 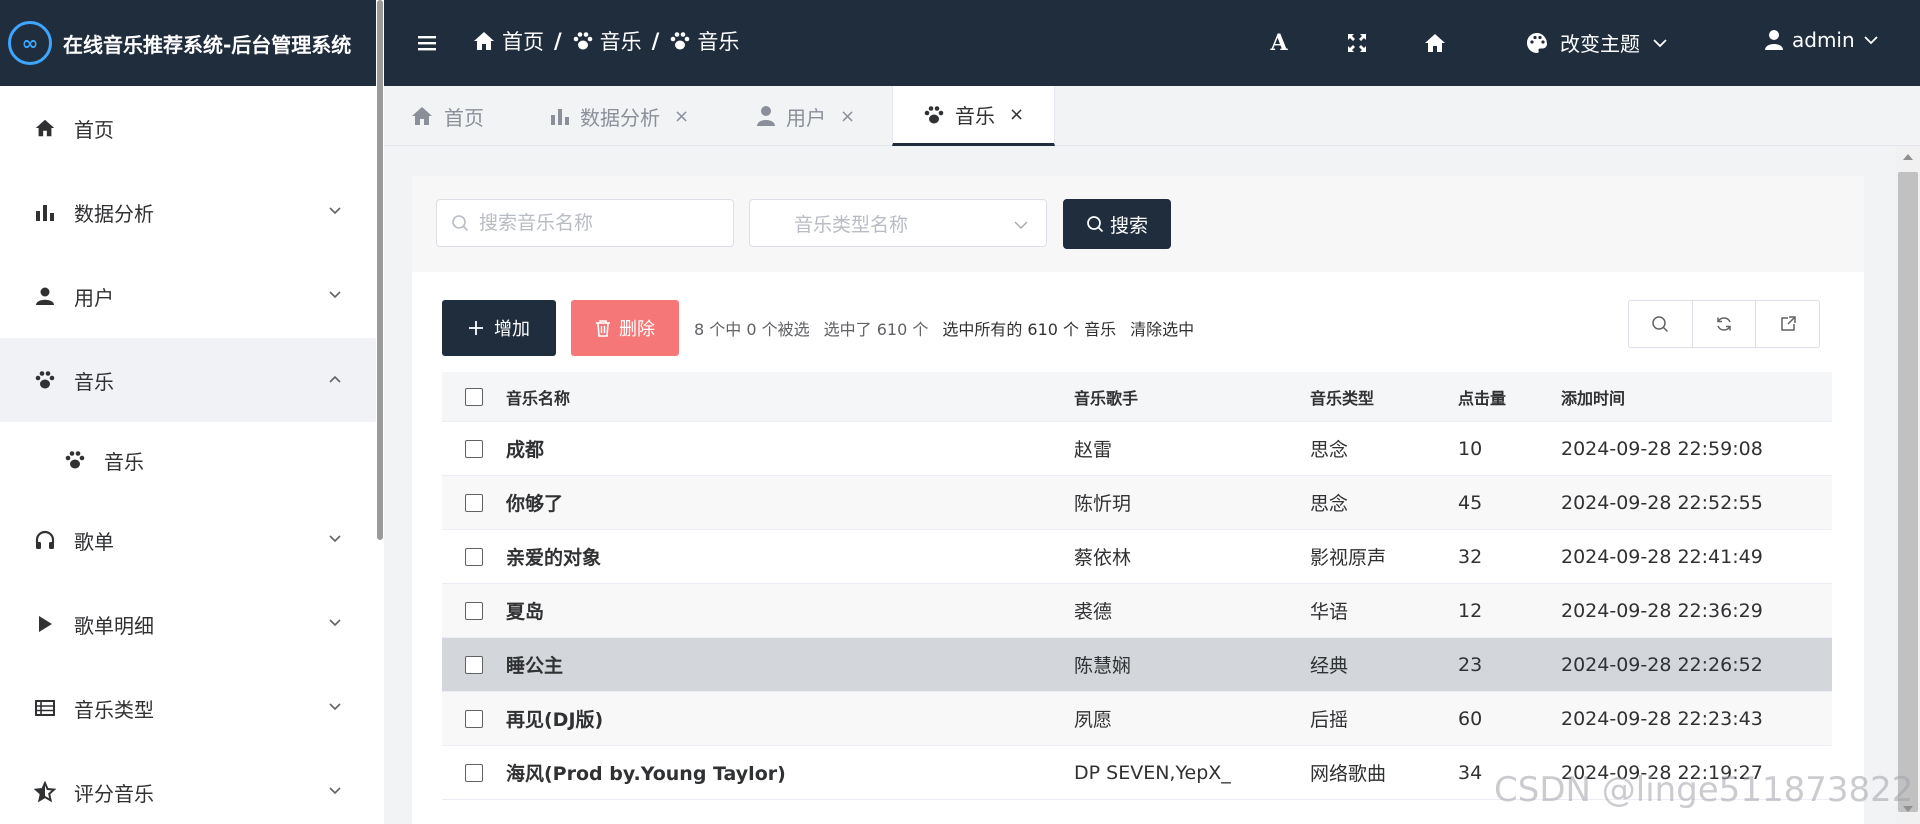 What do you see at coordinates (790, 556) in the screenshot?
I see `music-name-link: 亲爱的对象` at bounding box center [790, 556].